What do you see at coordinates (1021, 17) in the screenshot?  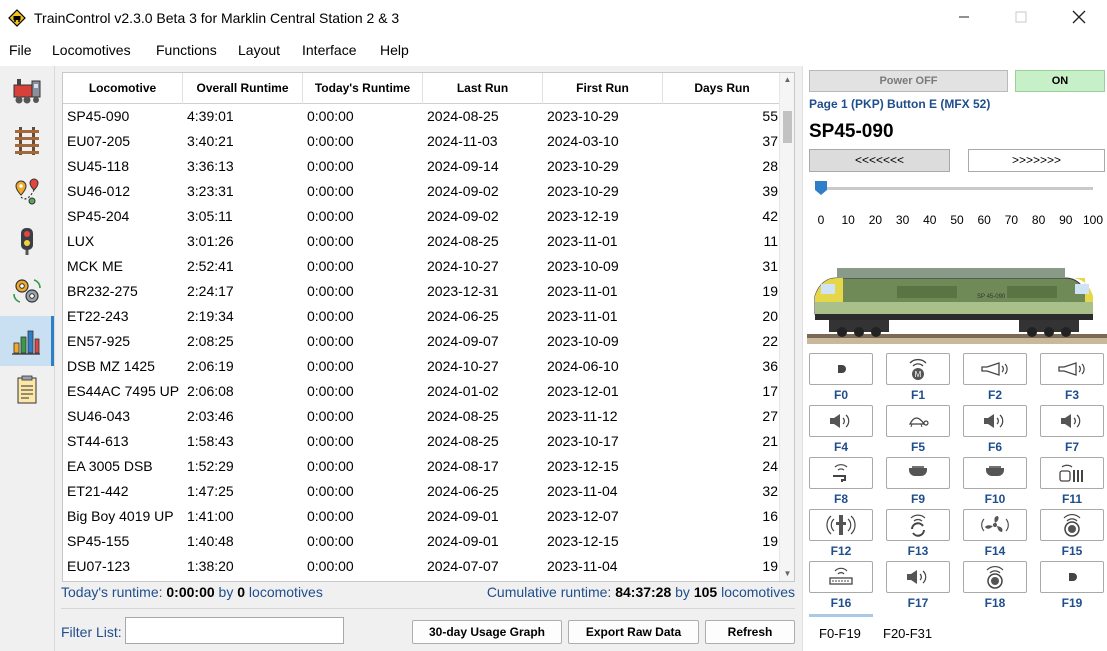 I see `maximize-button` at bounding box center [1021, 17].